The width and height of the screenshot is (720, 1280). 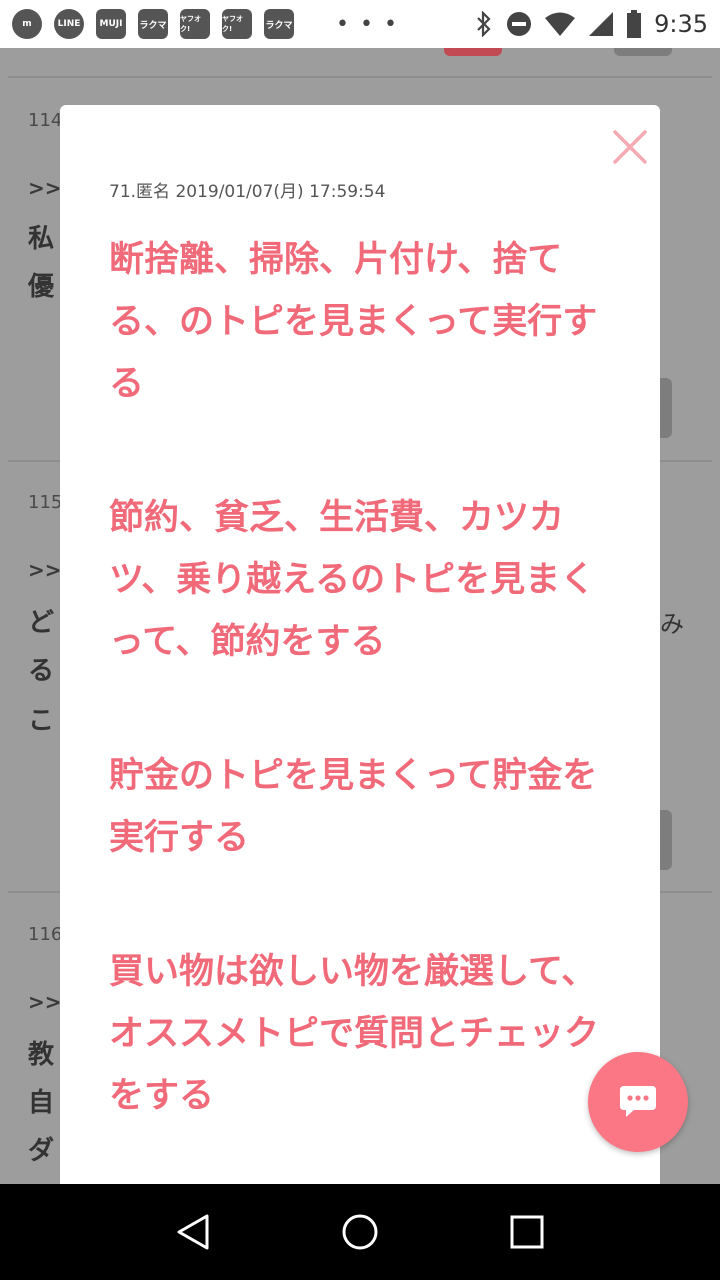 I want to click on comment-meta: 71.匿名 2019/01/07(月) 17:59:54, so click(x=247, y=192).